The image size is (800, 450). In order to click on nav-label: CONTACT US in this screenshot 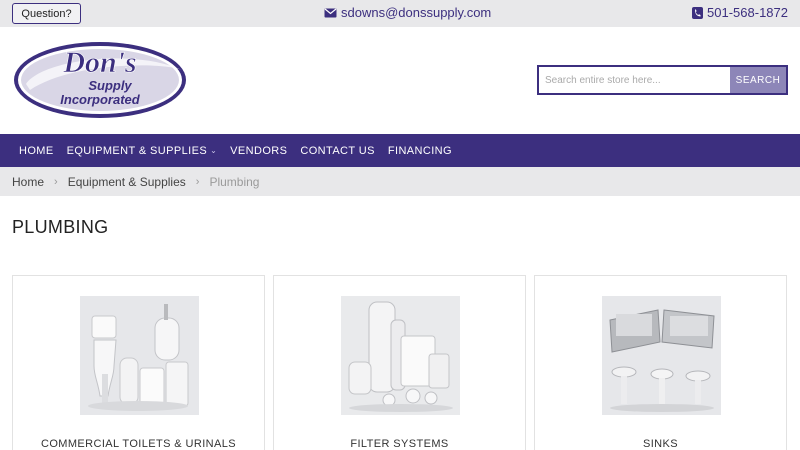, I will do `click(337, 150)`.